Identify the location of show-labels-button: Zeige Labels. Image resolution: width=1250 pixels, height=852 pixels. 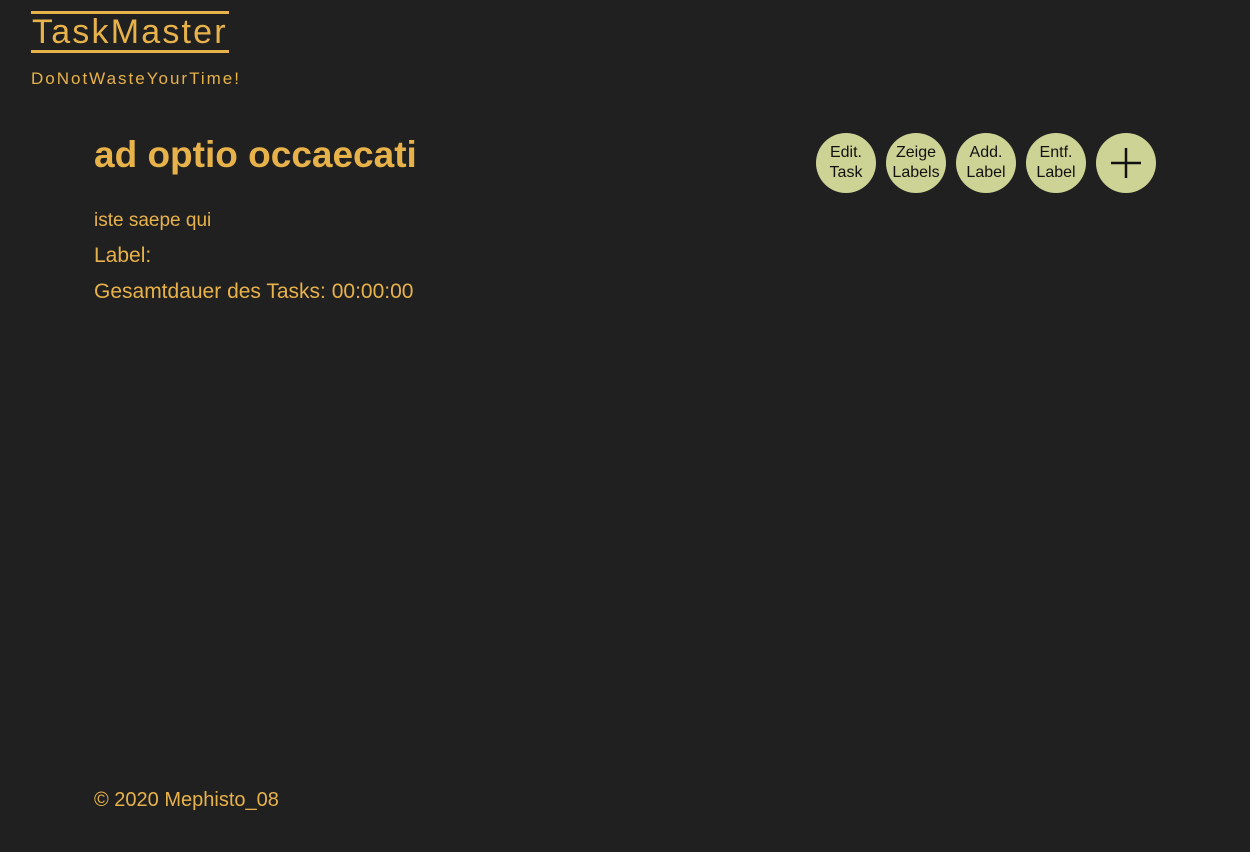
(916, 163).